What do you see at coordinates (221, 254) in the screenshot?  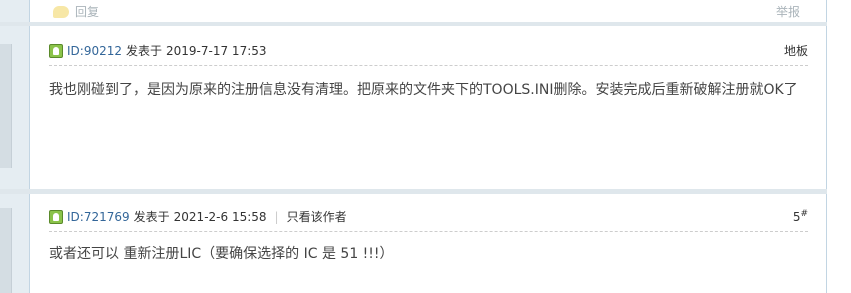 I see `post-content: 或者还可以 重新注册LIC（要确保选择的 IC 是 51 !!!）` at bounding box center [221, 254].